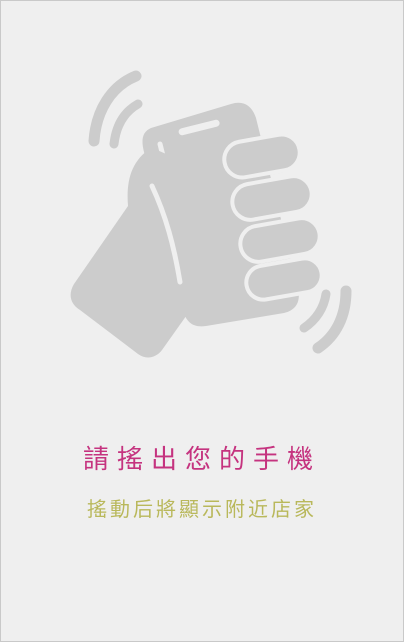 This screenshot has height=642, width=404. Describe the element at coordinates (315, 311) in the screenshot. I see `right-vibration-arc-inner` at that location.